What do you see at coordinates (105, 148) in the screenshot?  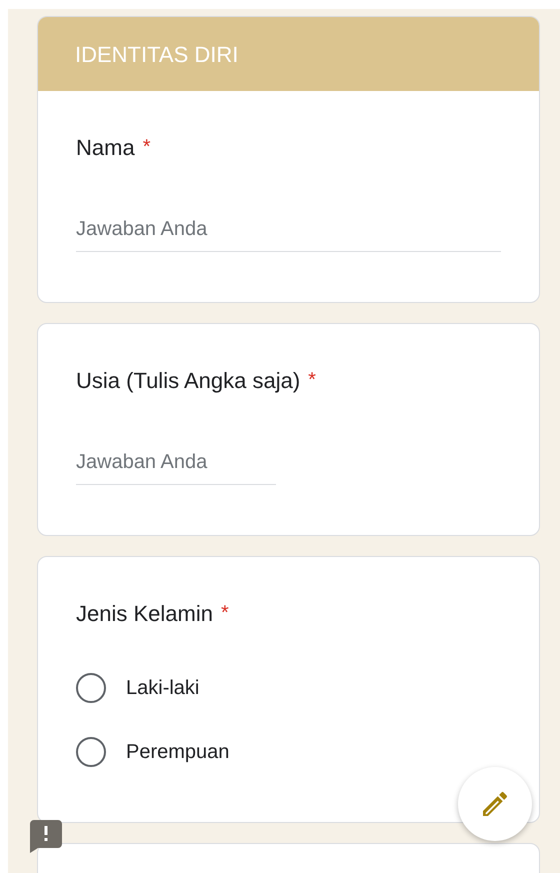 I see `question-title: Nama` at bounding box center [105, 148].